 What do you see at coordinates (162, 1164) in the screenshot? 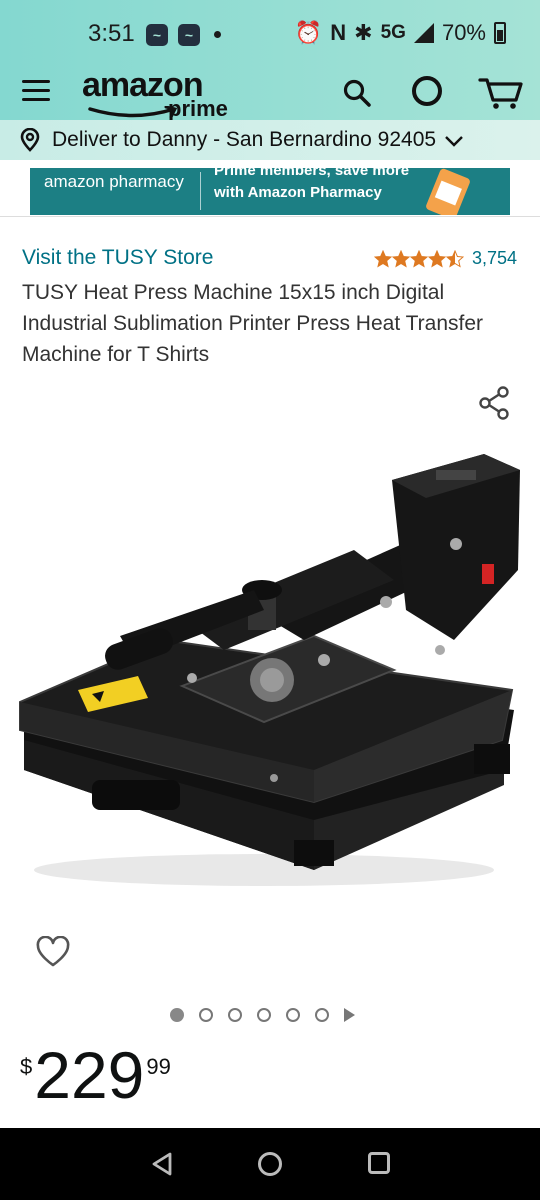
I see `back-icon` at bounding box center [162, 1164].